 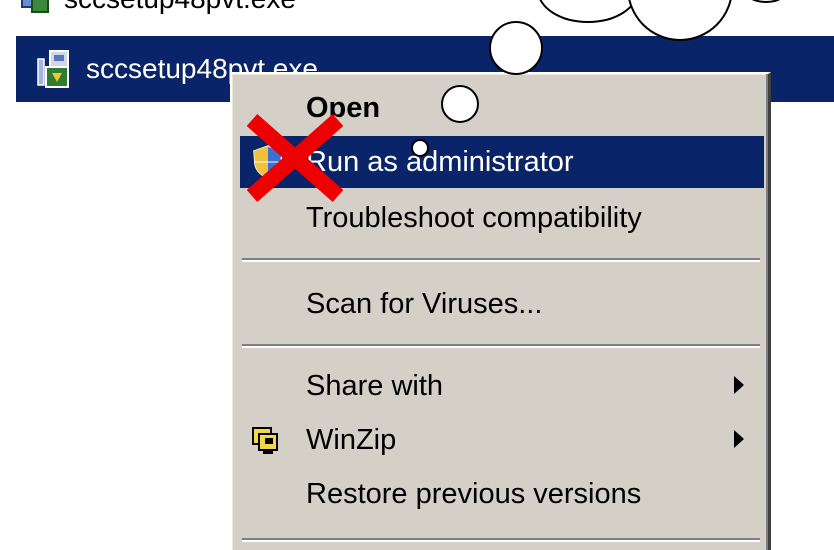 What do you see at coordinates (502, 108) in the screenshot?
I see `menu-item-open: Open` at bounding box center [502, 108].